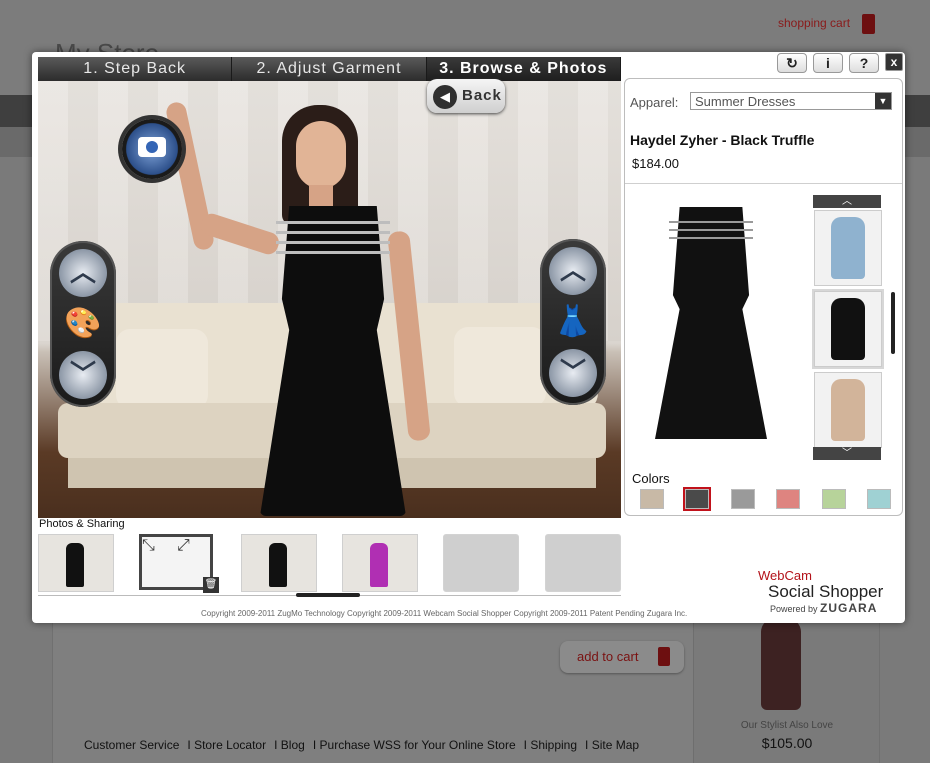 The image size is (930, 763). What do you see at coordinates (787, 743) in the screenshot?
I see `stylist-price: $105.00` at bounding box center [787, 743].